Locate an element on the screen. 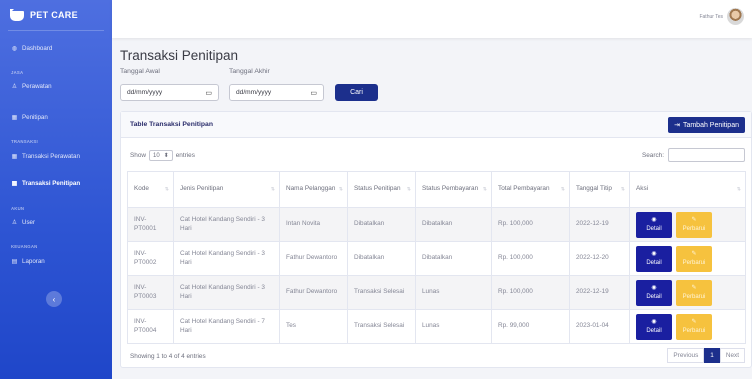  sidebar-item-label: Transaksi Penitipan is located at coordinates (51, 183).